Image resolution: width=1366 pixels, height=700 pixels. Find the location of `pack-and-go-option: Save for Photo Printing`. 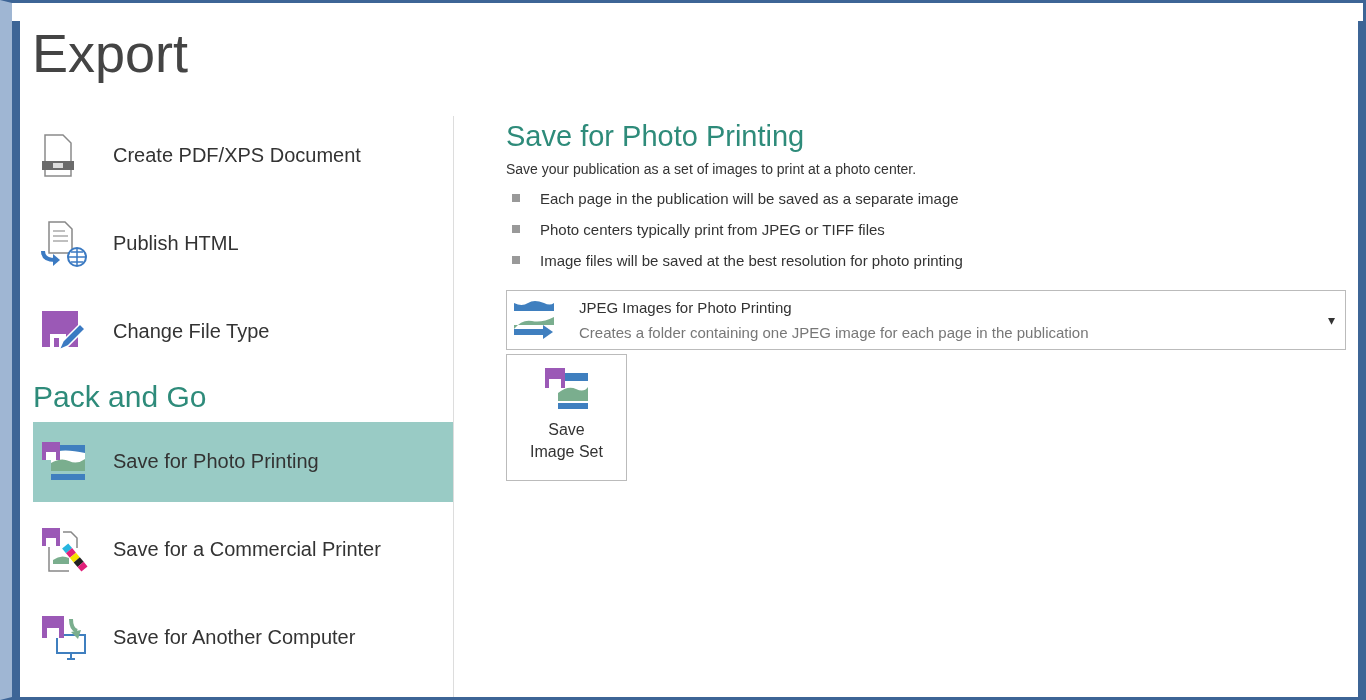

pack-and-go-option: Save for Photo Printing is located at coordinates (243, 461).